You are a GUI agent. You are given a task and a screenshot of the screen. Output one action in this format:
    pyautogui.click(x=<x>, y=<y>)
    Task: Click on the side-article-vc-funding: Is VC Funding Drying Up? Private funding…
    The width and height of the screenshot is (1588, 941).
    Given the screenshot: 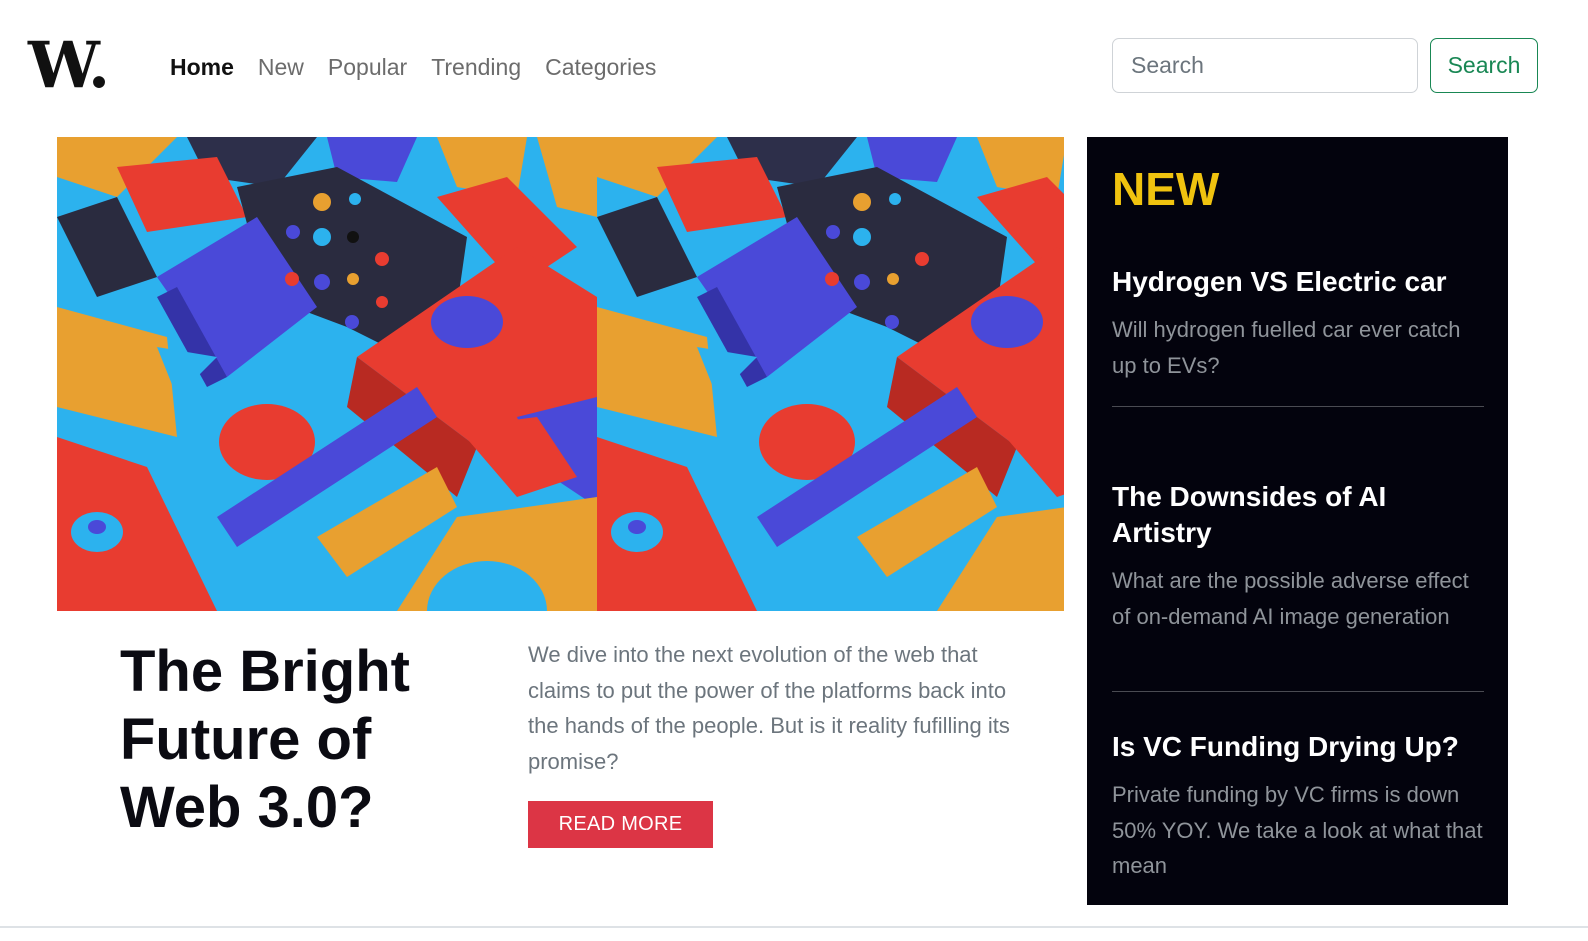 What is the action you would take?
    pyautogui.click(x=1298, y=806)
    